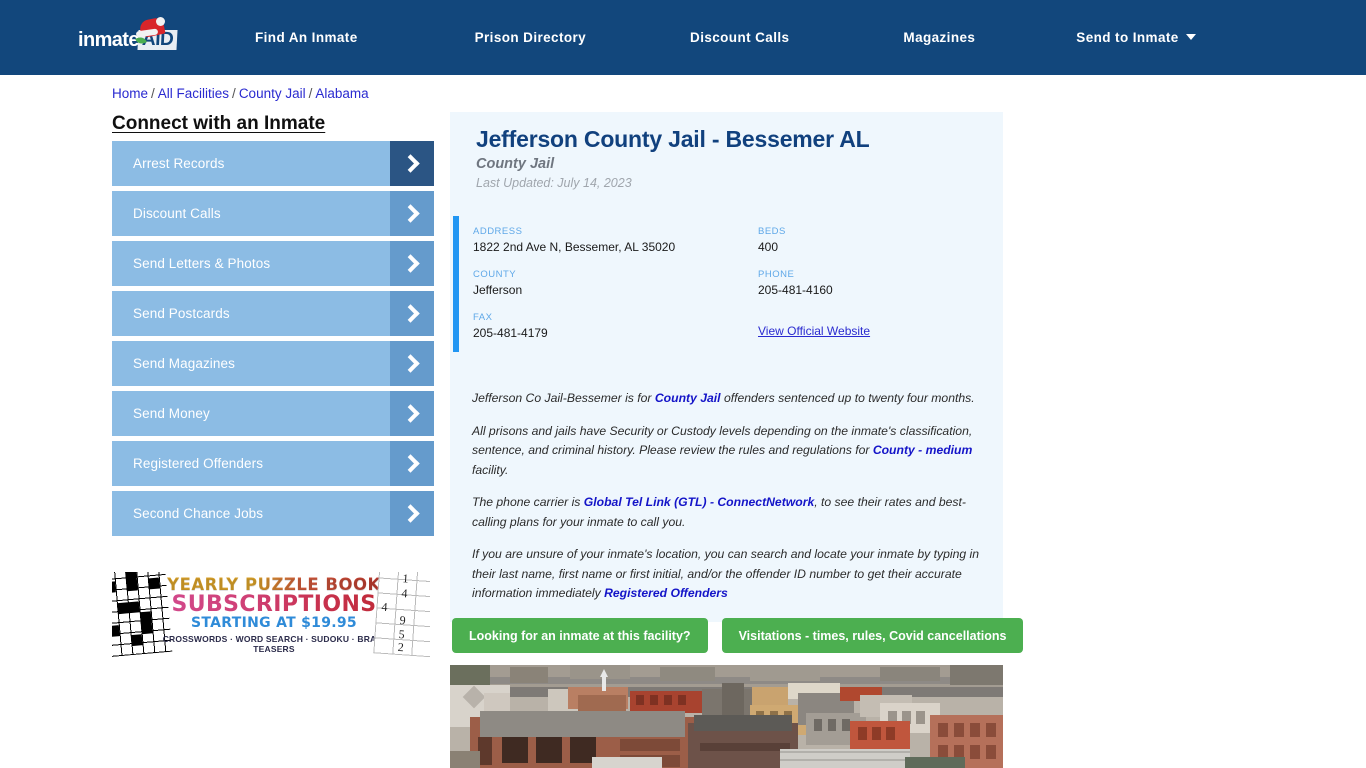  Describe the element at coordinates (528, 502) in the screenshot. I see `desc-p3-text-a: The phone carrier is` at that location.